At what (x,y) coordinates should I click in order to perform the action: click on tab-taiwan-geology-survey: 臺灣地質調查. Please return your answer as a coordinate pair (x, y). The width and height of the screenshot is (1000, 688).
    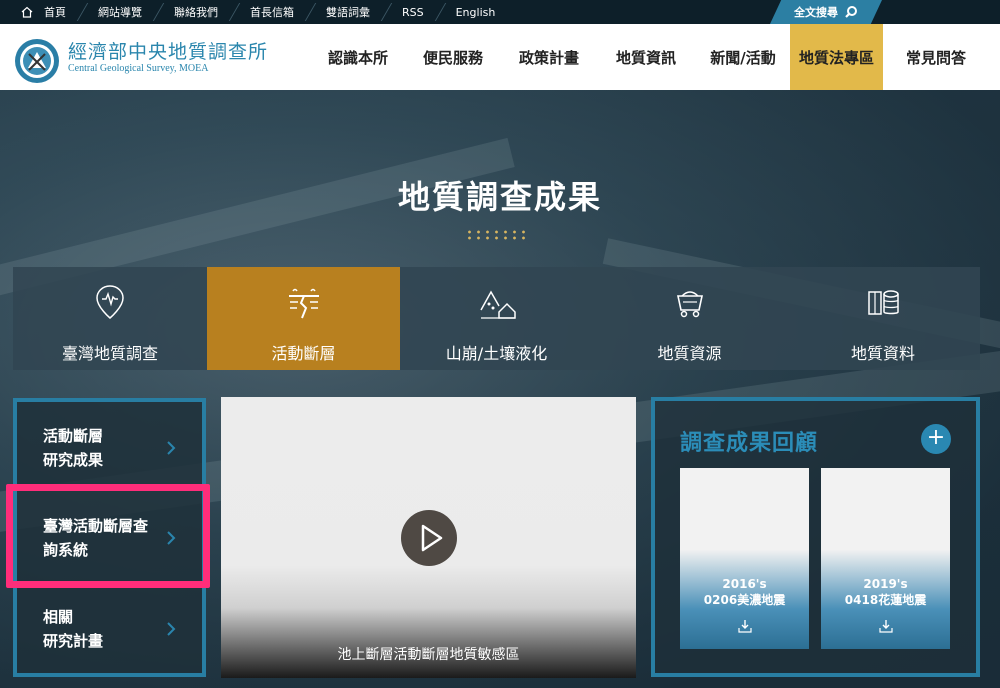
    Looking at the image, I should click on (110, 318).